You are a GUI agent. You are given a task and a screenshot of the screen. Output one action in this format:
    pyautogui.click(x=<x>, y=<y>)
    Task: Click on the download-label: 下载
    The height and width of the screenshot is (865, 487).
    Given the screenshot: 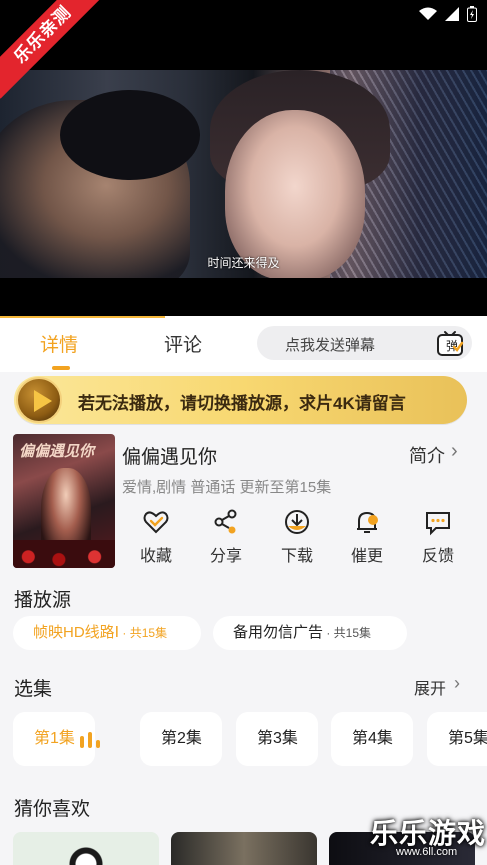 What is the action you would take?
    pyautogui.click(x=296, y=556)
    